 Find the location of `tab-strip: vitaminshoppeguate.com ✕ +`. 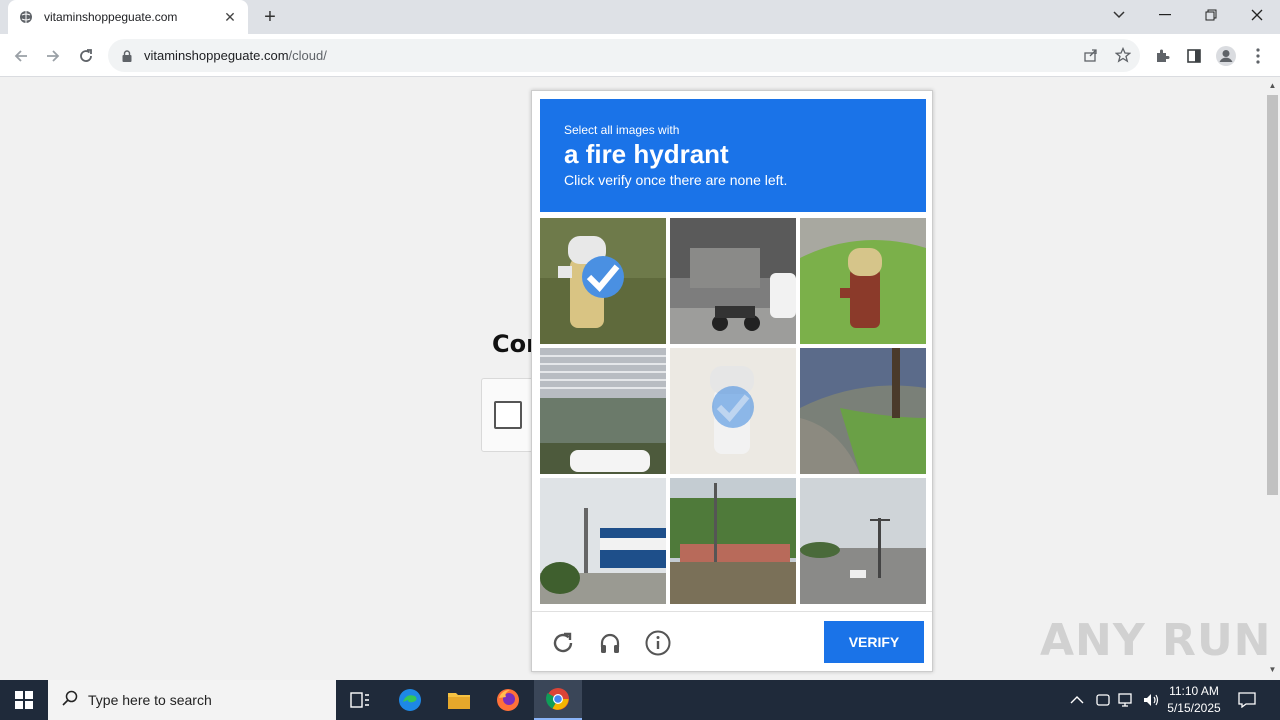

tab-strip: vitaminshoppeguate.com ✕ + is located at coordinates (640, 17).